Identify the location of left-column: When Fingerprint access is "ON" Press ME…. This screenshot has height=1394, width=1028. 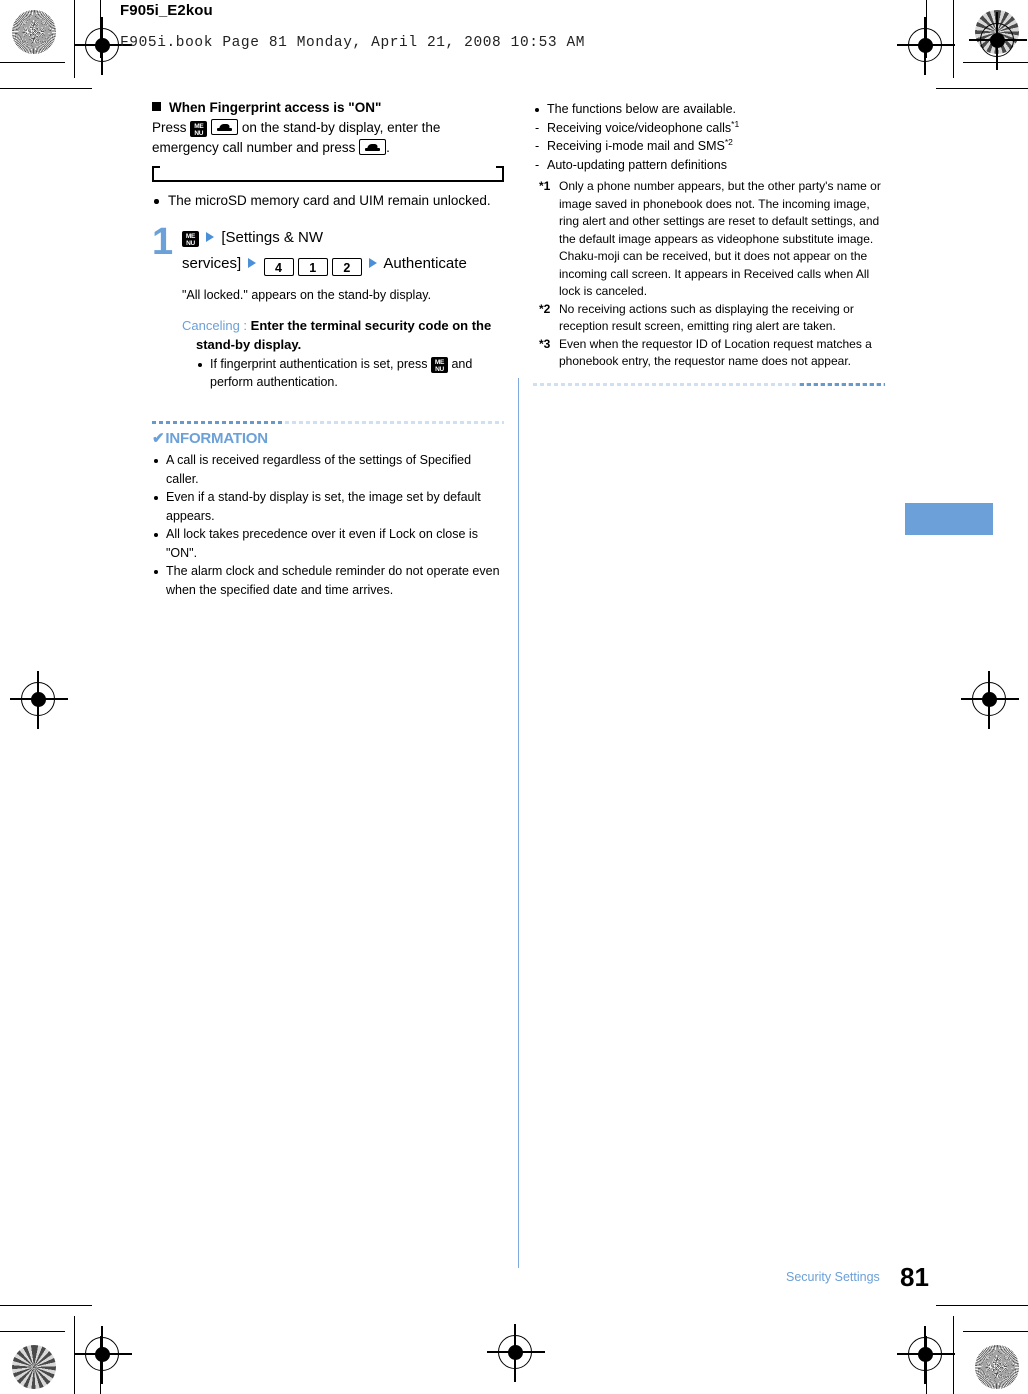
(328, 349).